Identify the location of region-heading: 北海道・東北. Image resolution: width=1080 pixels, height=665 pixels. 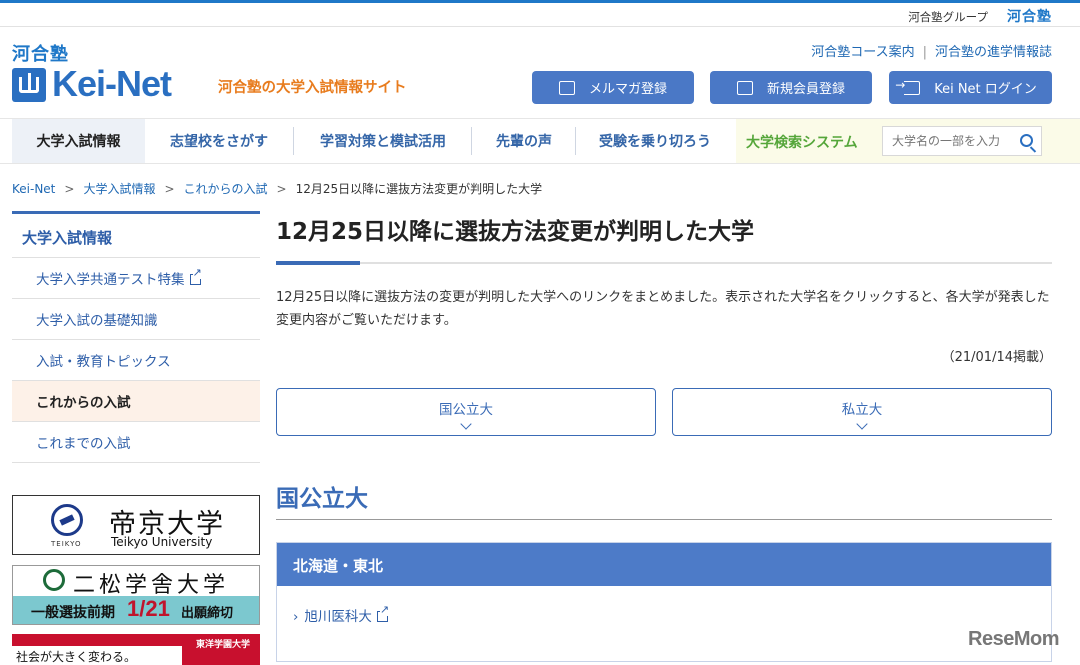
(664, 564).